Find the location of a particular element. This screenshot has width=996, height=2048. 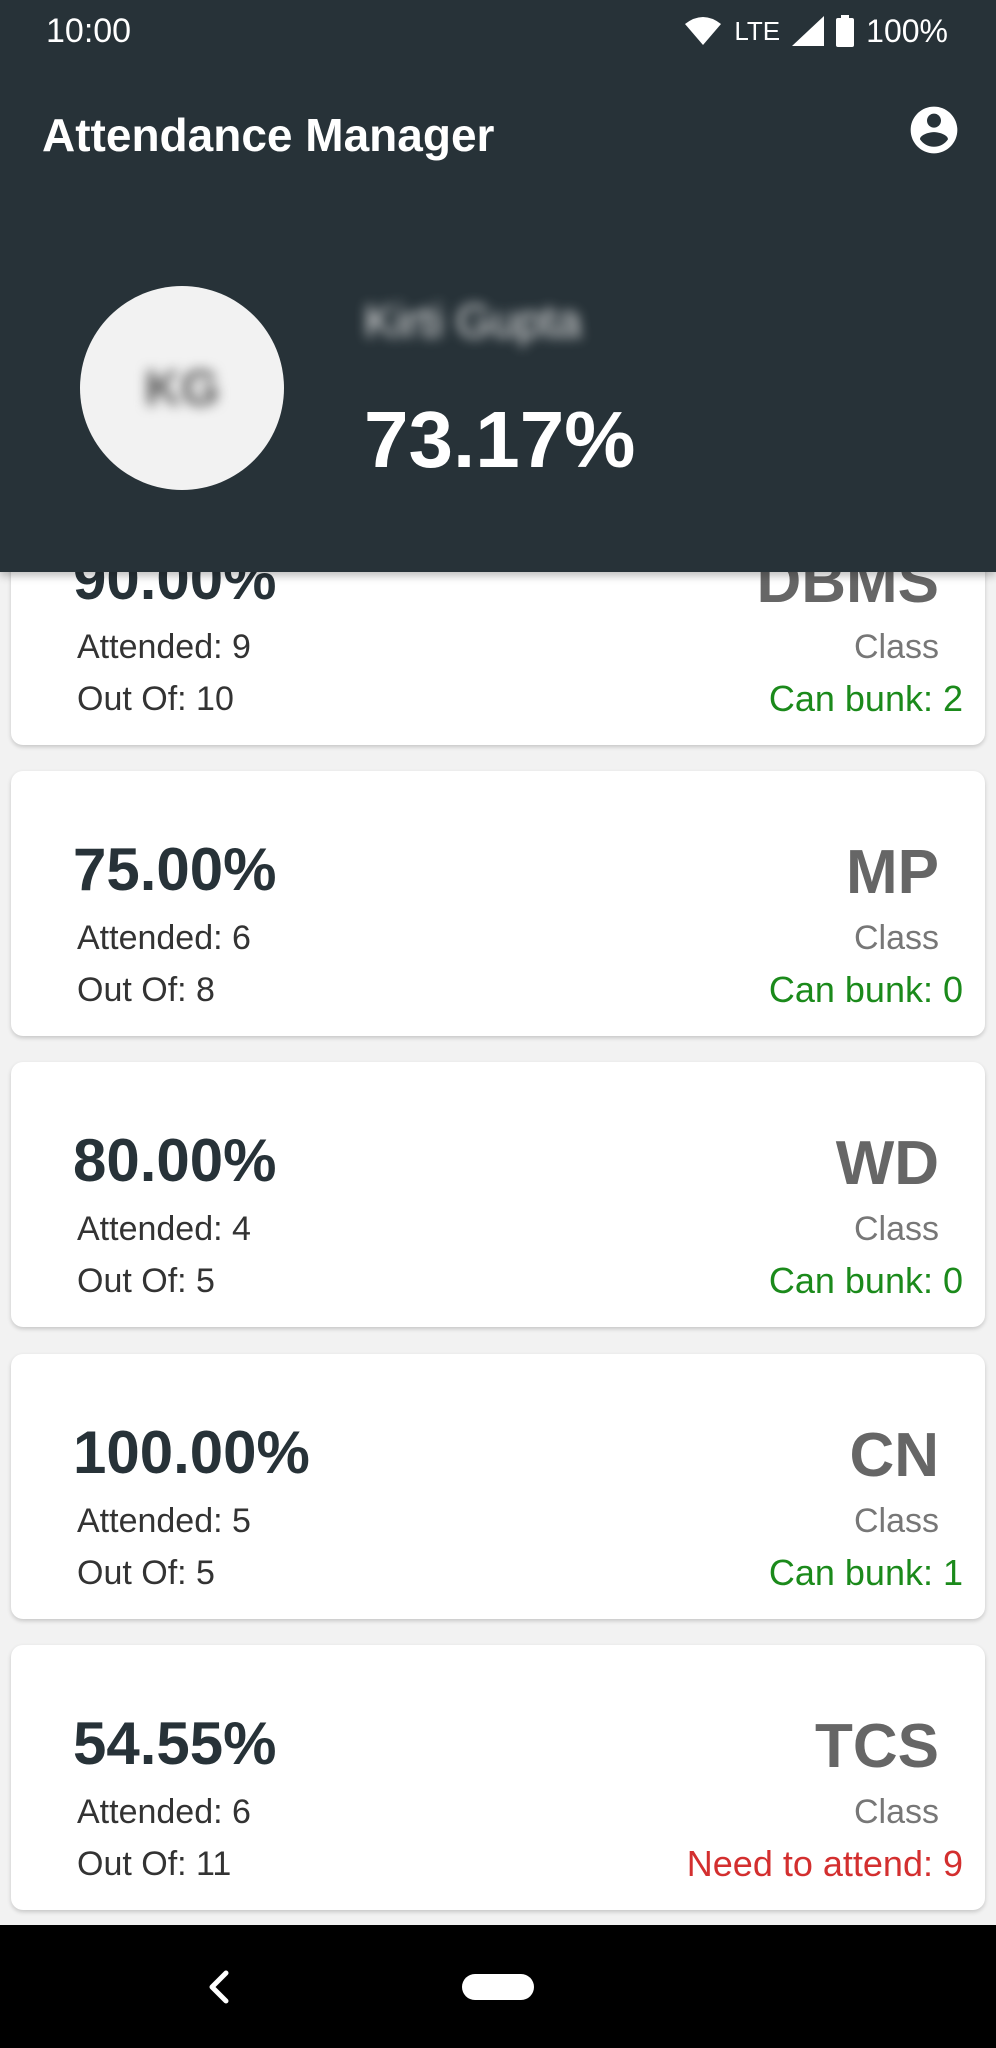

total-count: Out Of: 10 is located at coordinates (155, 699).